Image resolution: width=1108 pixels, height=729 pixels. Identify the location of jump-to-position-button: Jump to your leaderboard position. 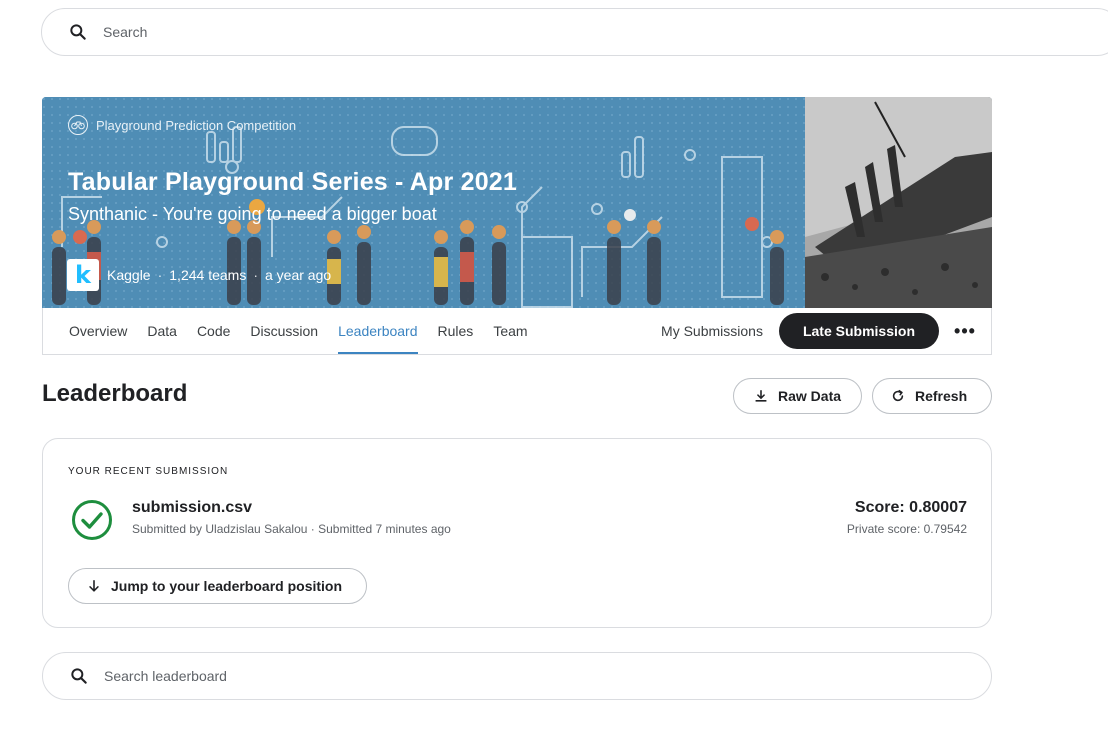
(218, 586).